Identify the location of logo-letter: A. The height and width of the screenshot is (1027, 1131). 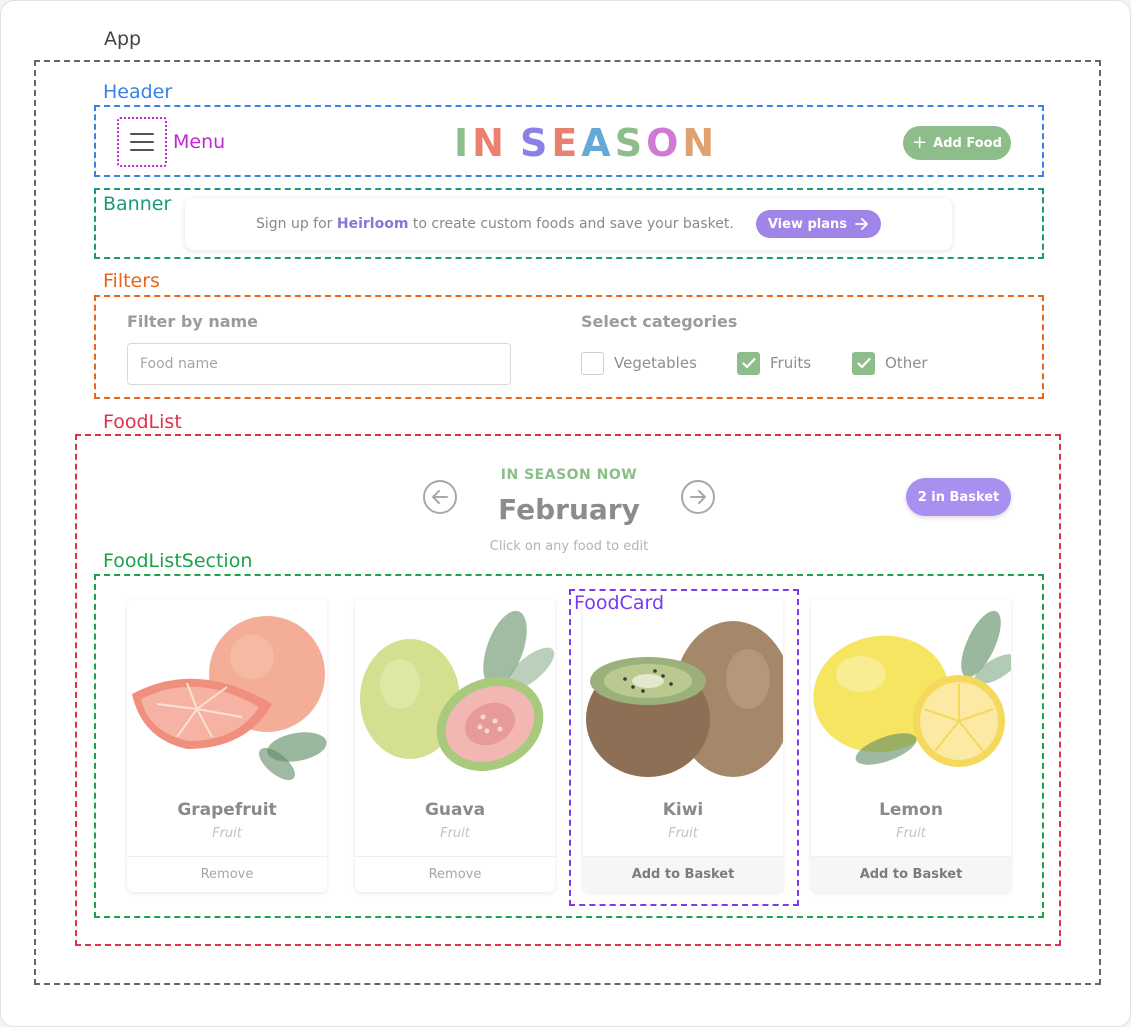
(598, 143).